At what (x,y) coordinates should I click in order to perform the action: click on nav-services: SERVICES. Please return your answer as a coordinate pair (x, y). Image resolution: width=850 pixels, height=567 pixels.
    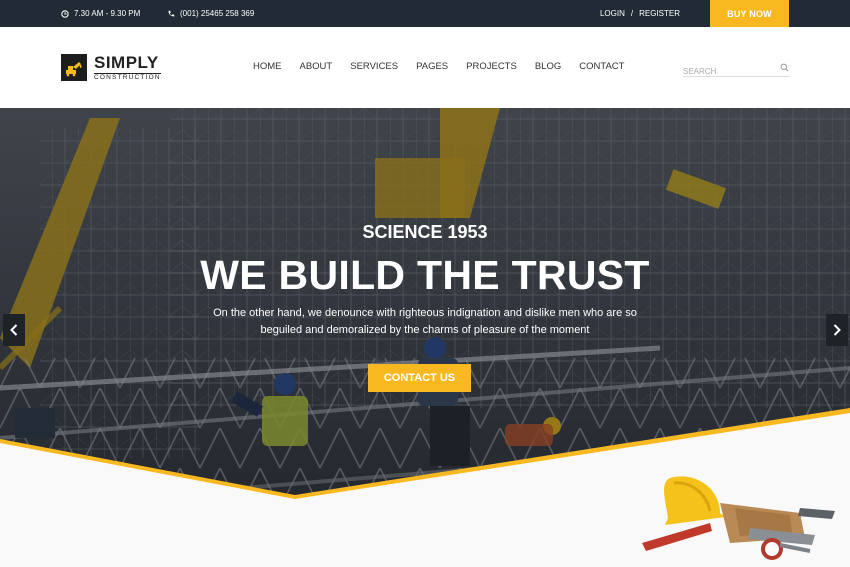
    Looking at the image, I should click on (374, 66).